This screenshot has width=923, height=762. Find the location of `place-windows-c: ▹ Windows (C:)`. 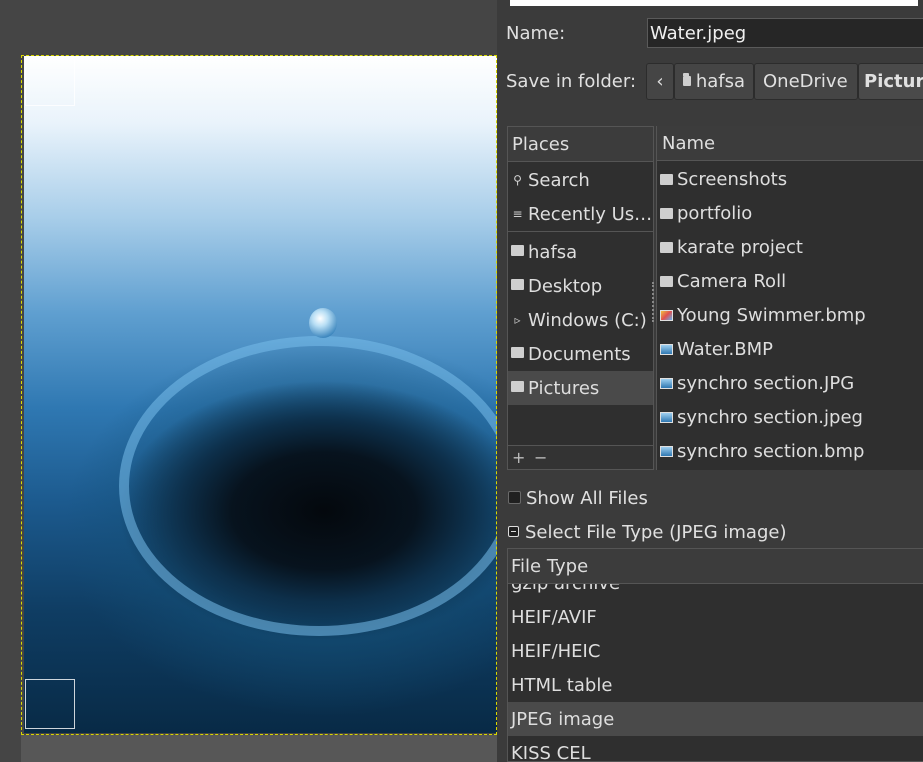

place-windows-c: ▹ Windows (C:) is located at coordinates (580, 320).